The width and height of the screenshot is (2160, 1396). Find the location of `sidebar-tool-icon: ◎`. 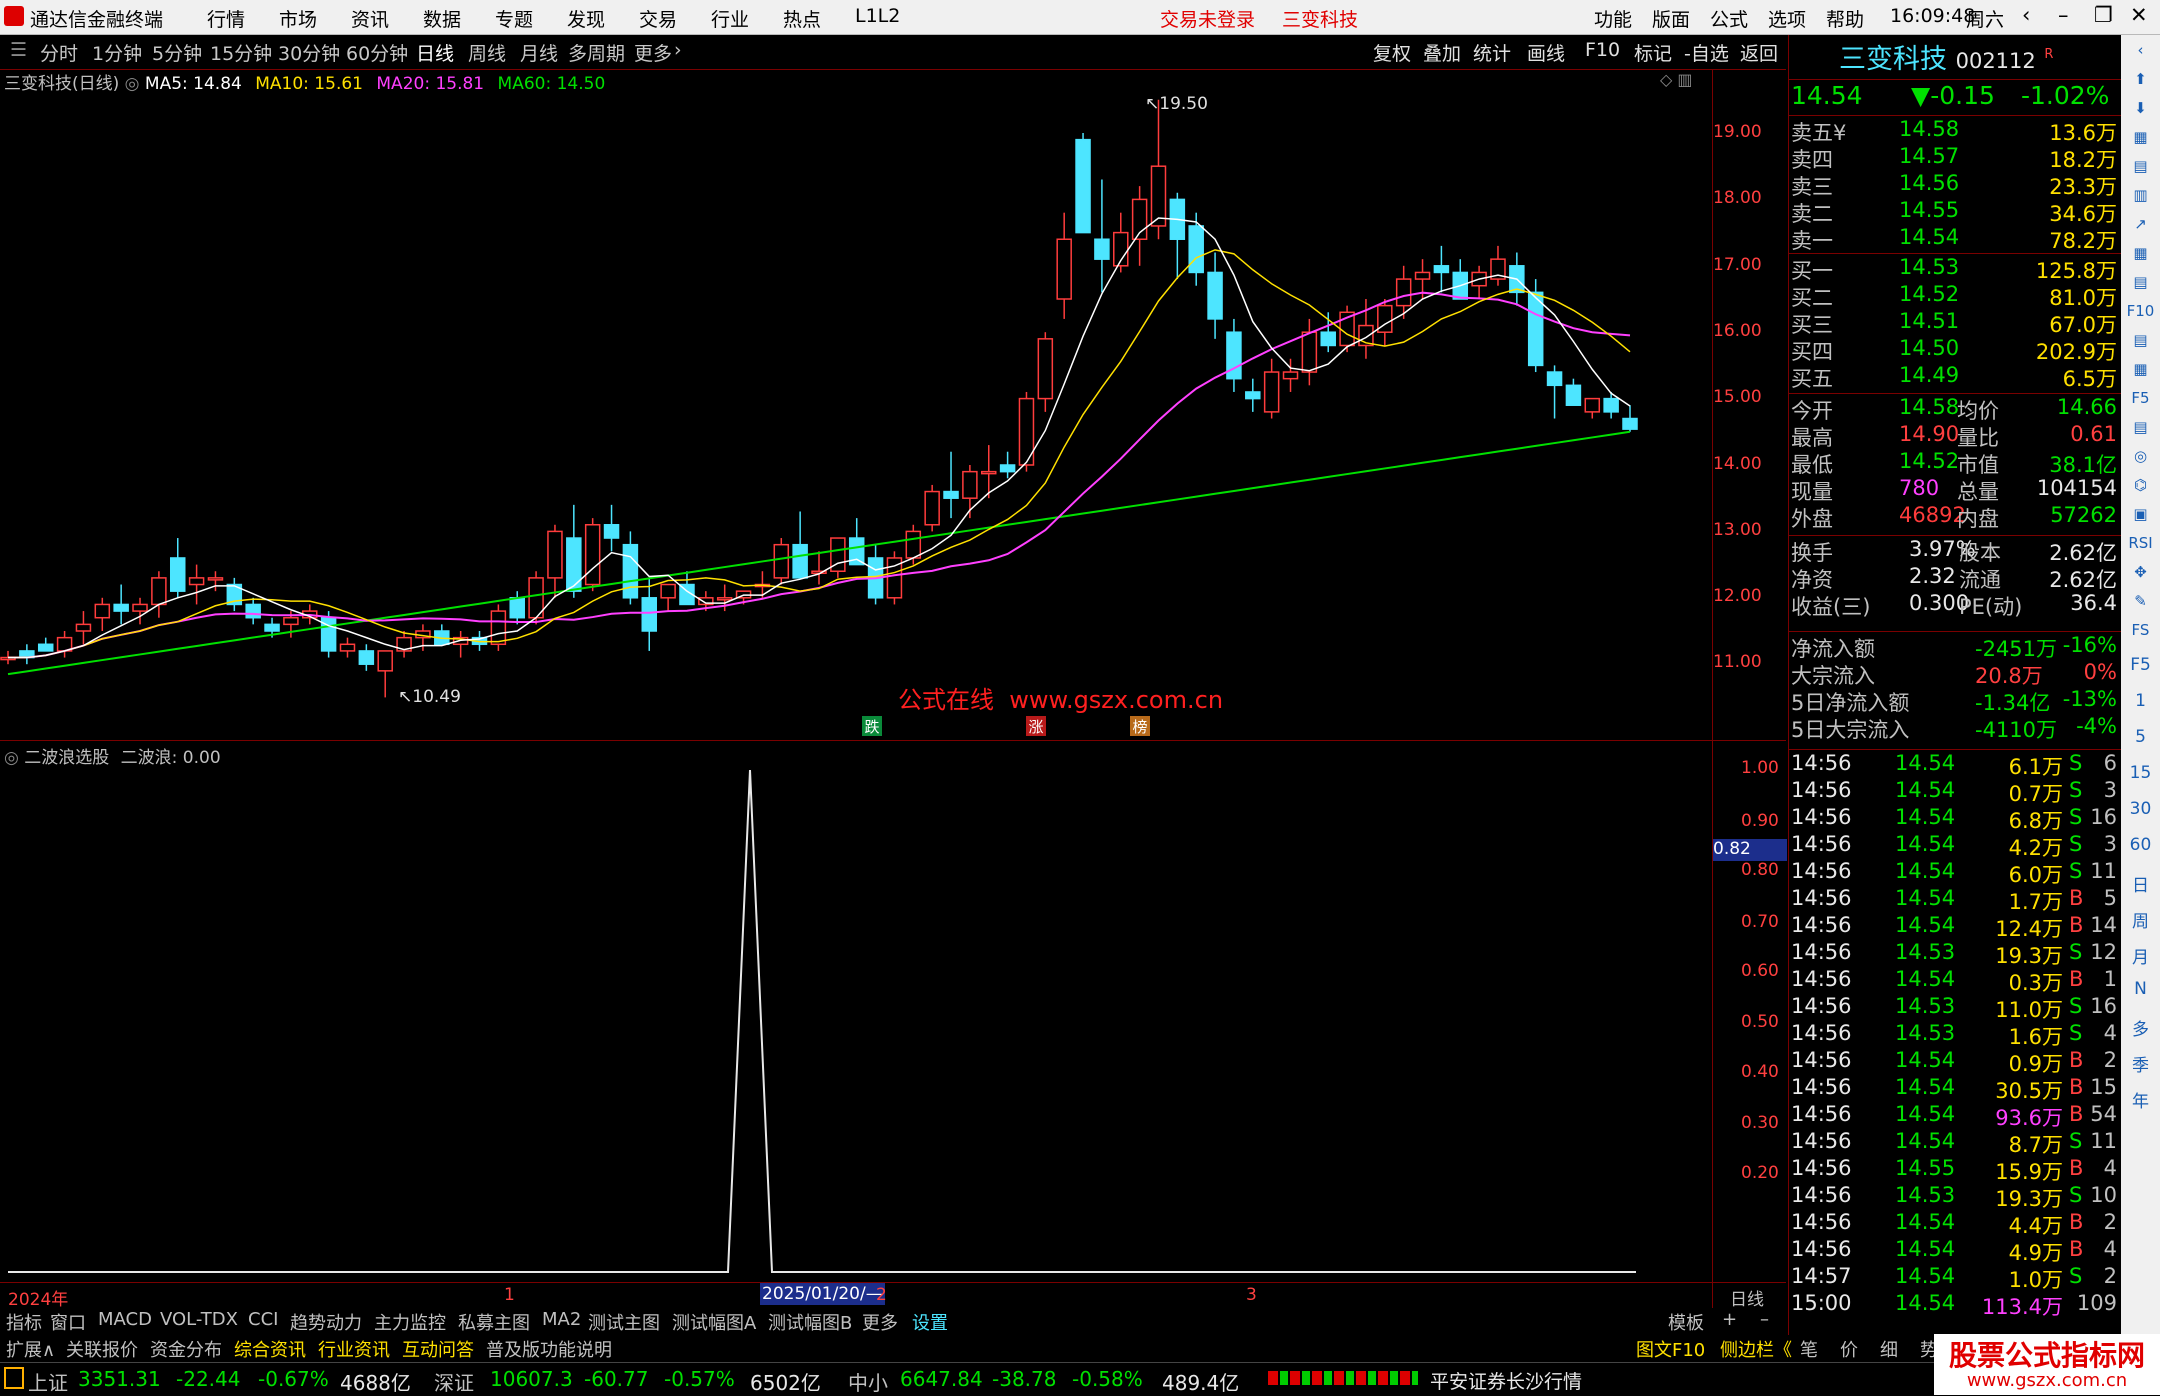

sidebar-tool-icon: ◎ is located at coordinates (2140, 456).